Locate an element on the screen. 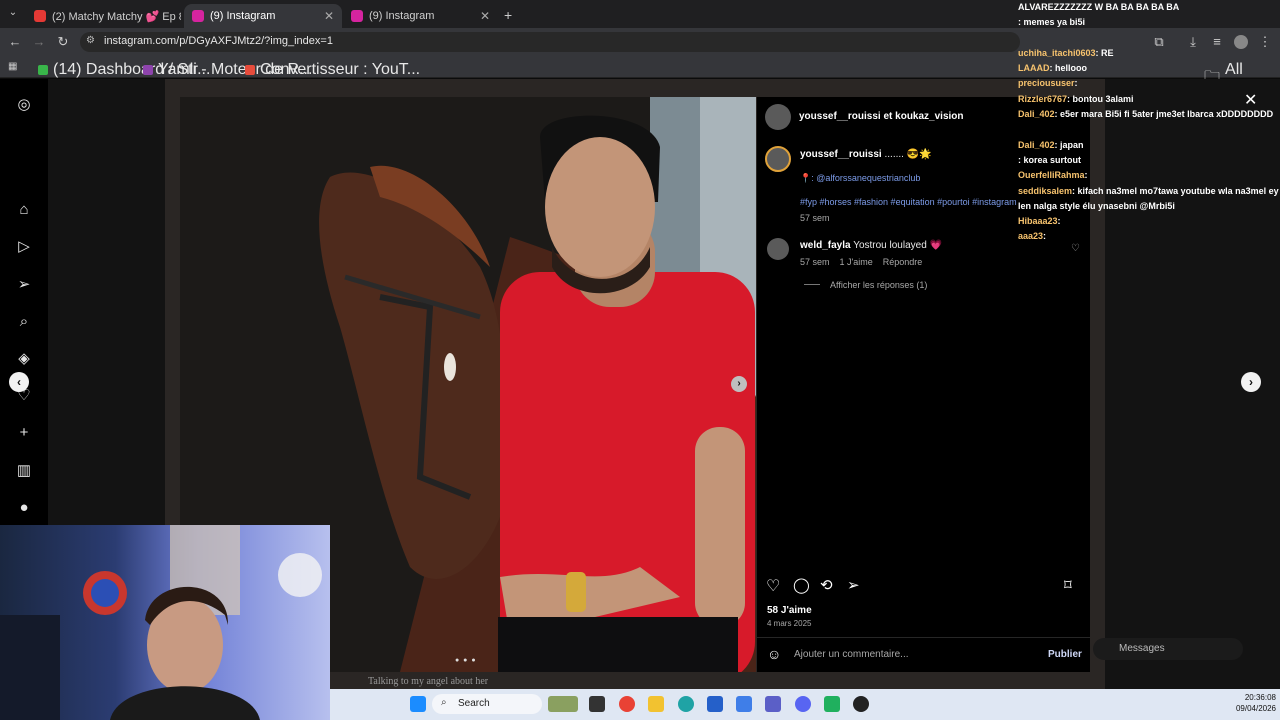 This screenshot has width=1280, height=720. caption-avatar is located at coordinates (778, 159).